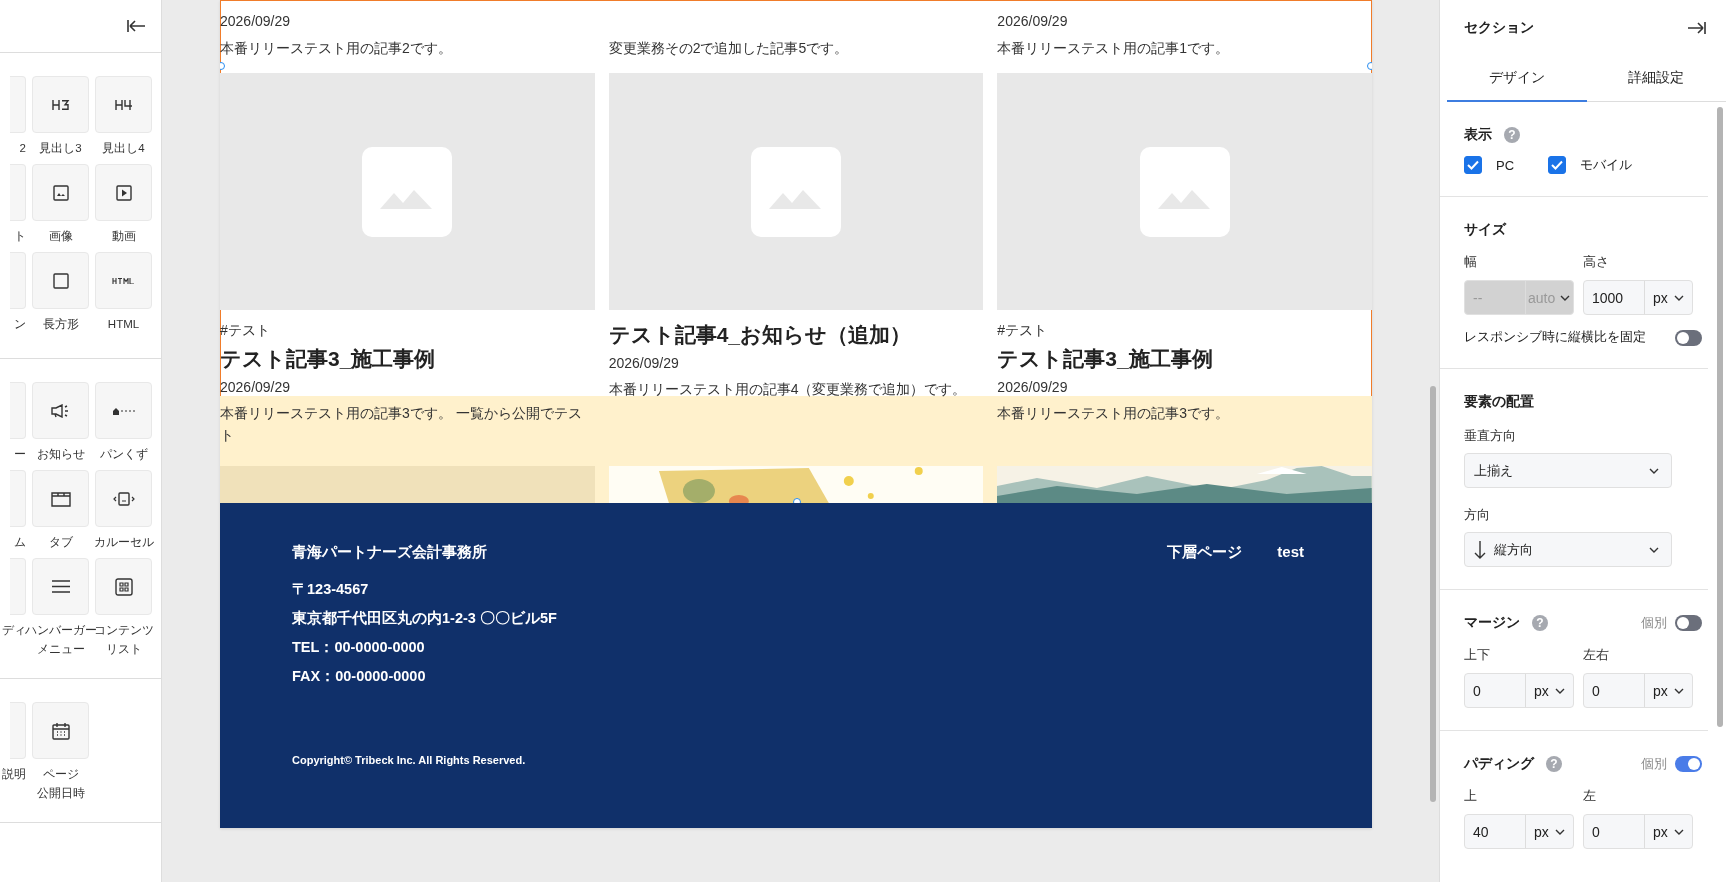  What do you see at coordinates (20, 542) in the screenshot?
I see `tile-label: ム` at bounding box center [20, 542].